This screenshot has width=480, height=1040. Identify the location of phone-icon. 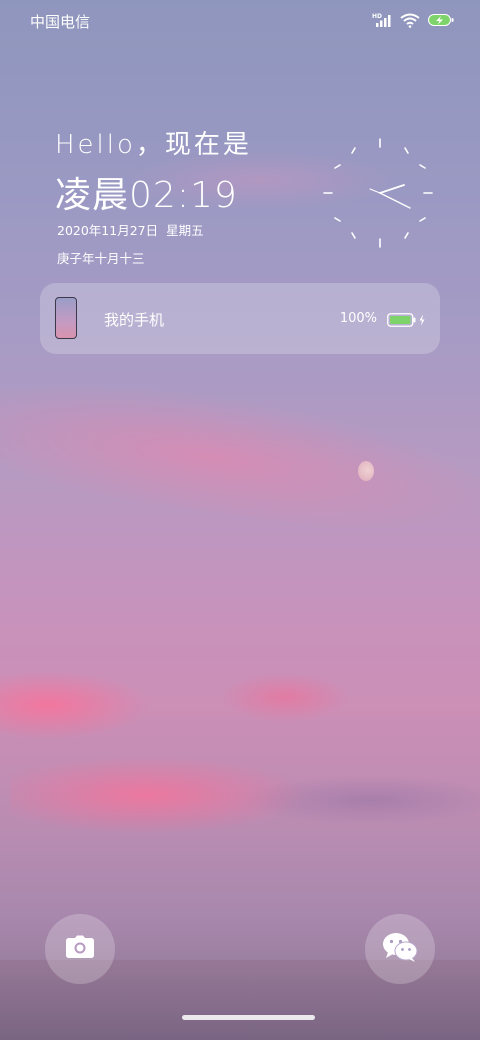
(66, 318).